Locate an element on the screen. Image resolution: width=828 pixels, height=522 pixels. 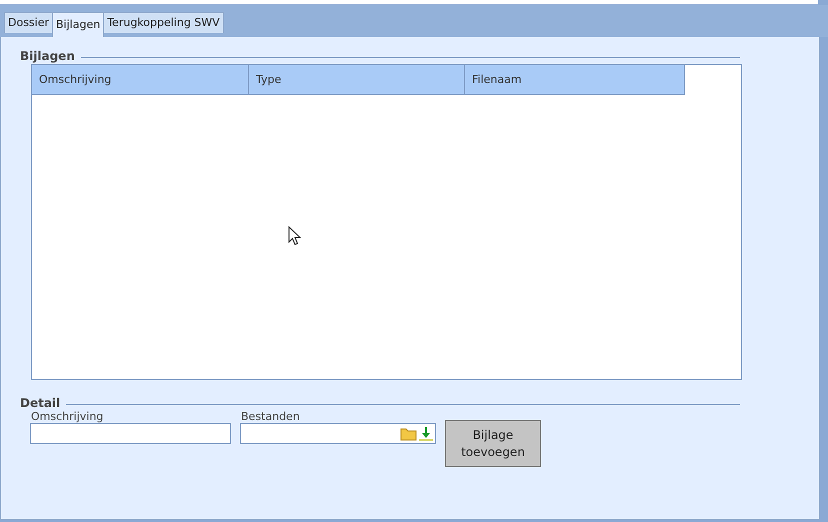
folder-icon is located at coordinates (409, 433).